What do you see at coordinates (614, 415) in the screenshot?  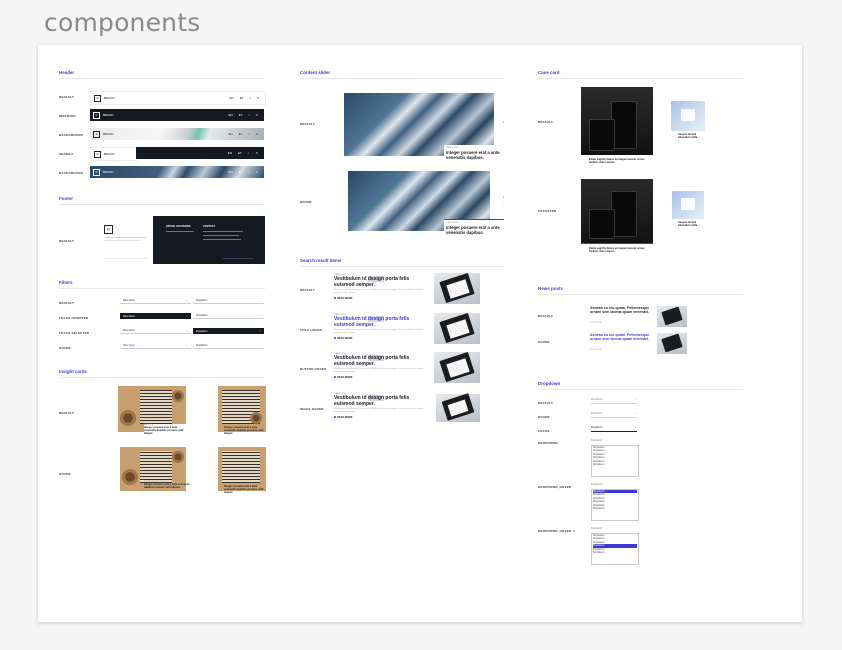 I see `dropdown-hover: Dropdown ⌄` at bounding box center [614, 415].